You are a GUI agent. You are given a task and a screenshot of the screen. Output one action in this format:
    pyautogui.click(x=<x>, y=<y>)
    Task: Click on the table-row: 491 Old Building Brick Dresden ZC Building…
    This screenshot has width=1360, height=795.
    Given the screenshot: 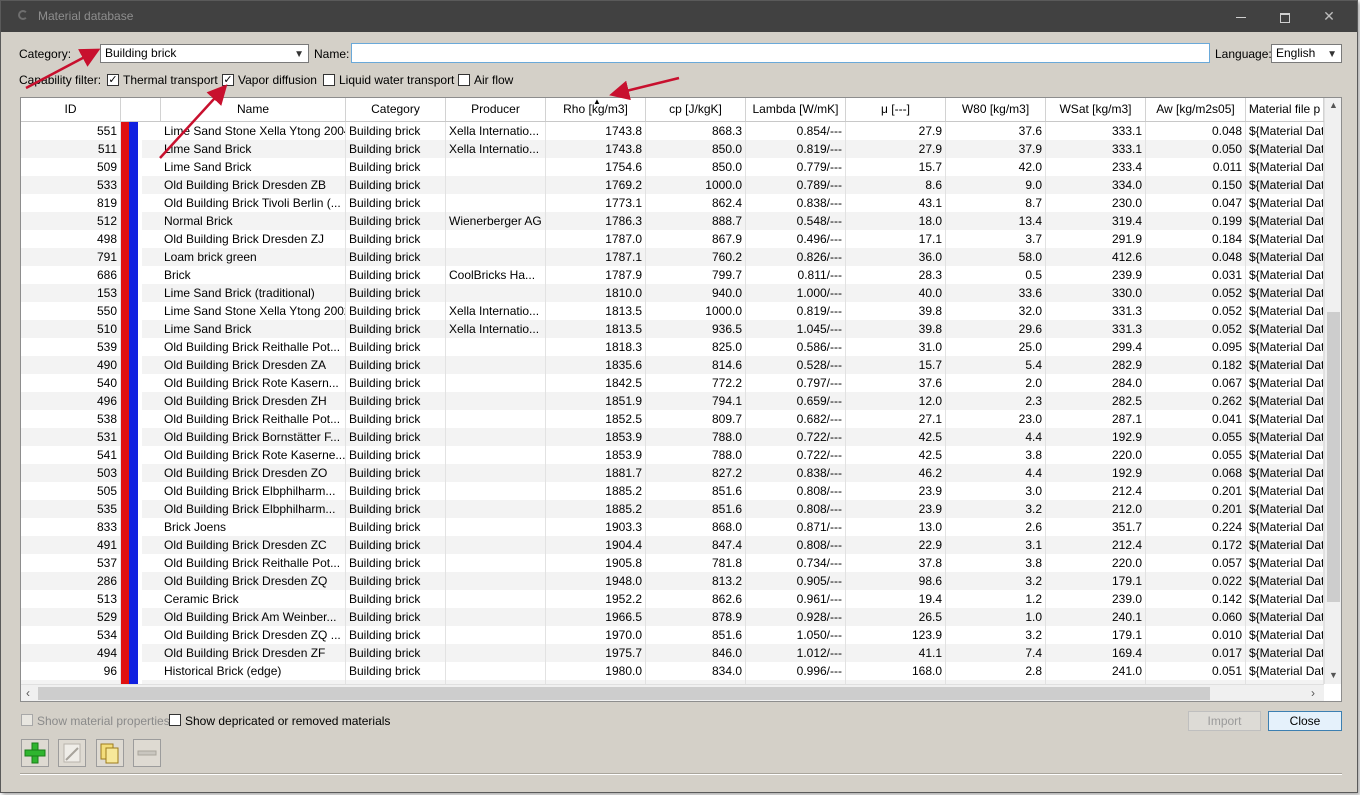 What is the action you would take?
    pyautogui.click(x=672, y=545)
    